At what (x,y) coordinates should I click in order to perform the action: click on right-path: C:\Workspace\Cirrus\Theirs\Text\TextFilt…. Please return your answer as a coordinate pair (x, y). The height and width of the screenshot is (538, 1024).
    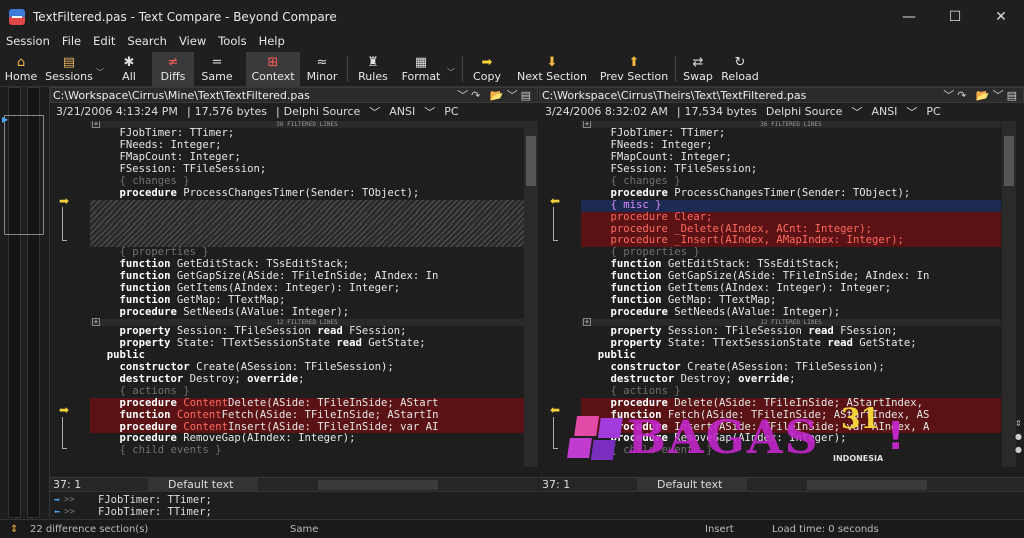
    Looking at the image, I should click on (674, 95).